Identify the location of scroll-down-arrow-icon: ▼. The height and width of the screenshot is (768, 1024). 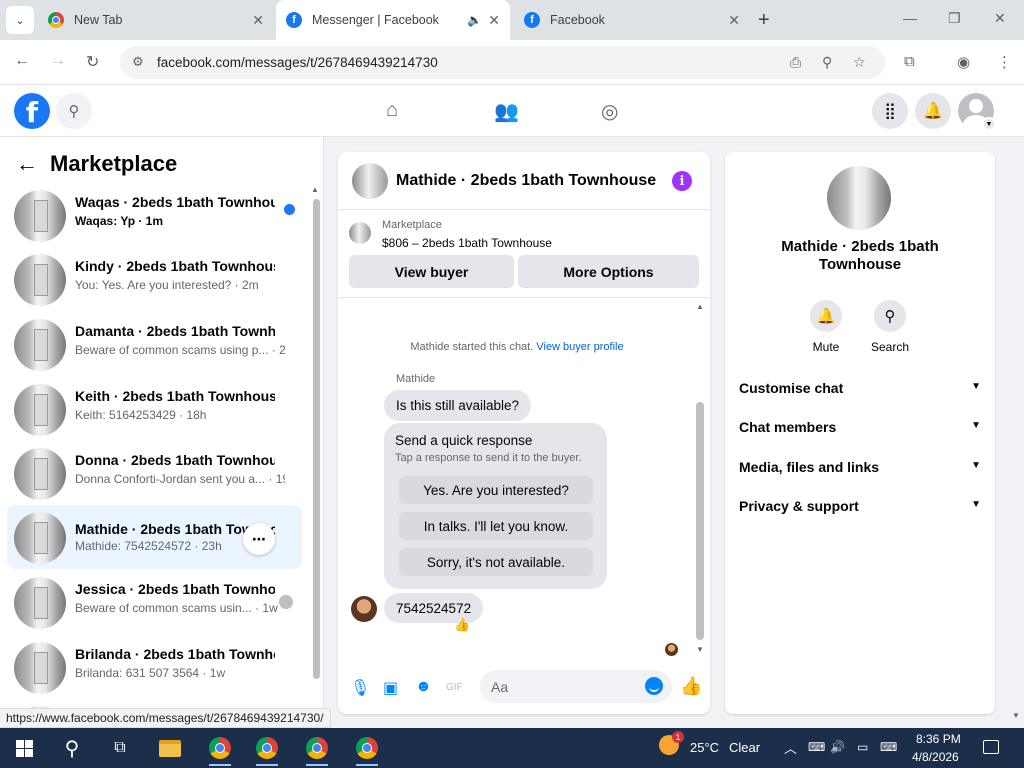
(700, 649).